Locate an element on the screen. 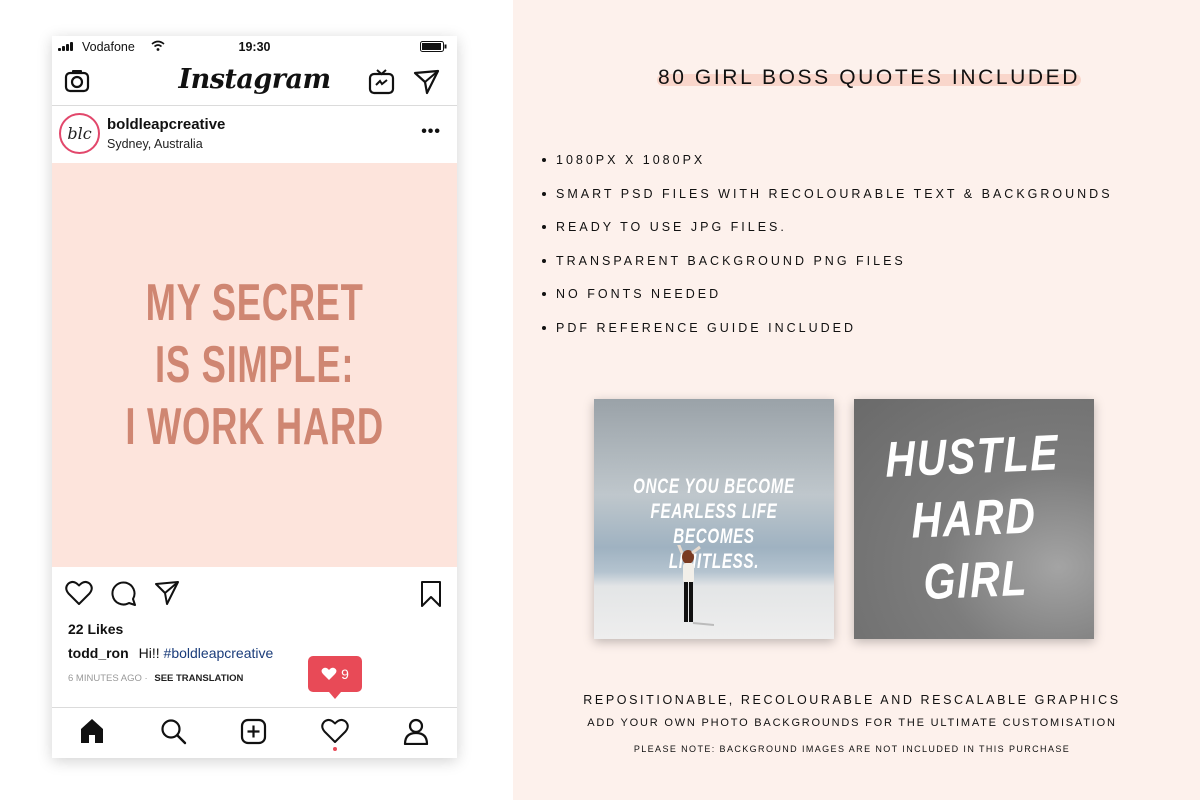 The image size is (1200, 800). likes-count: 22 Likes is located at coordinates (95, 629).